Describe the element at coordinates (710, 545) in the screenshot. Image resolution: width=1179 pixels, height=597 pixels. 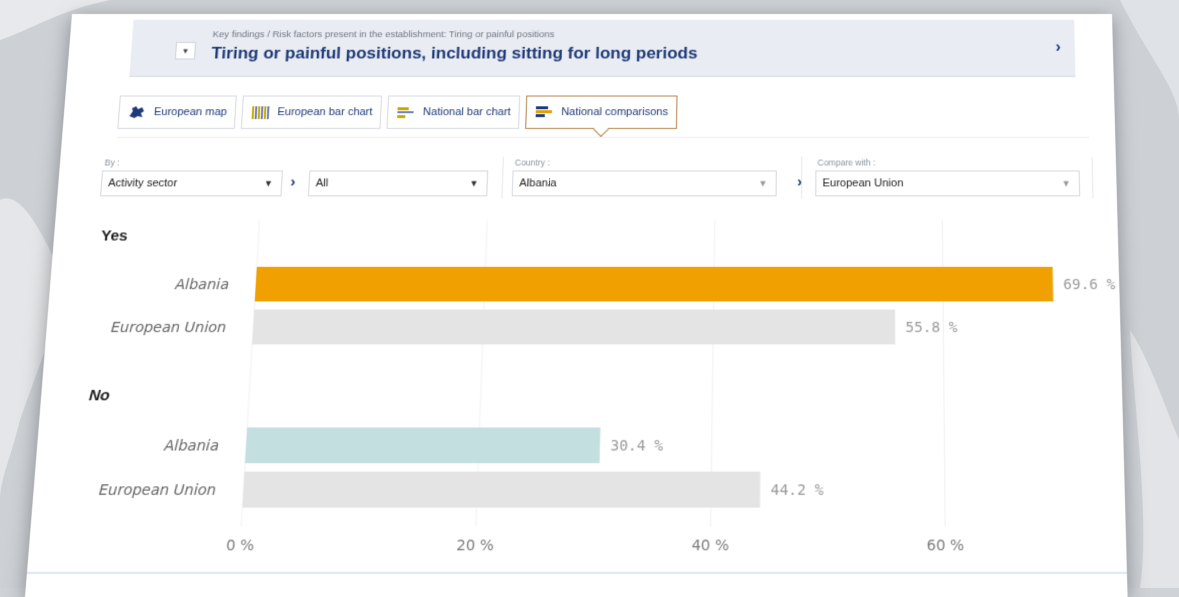
I see `x-tick-label: 40 %` at that location.